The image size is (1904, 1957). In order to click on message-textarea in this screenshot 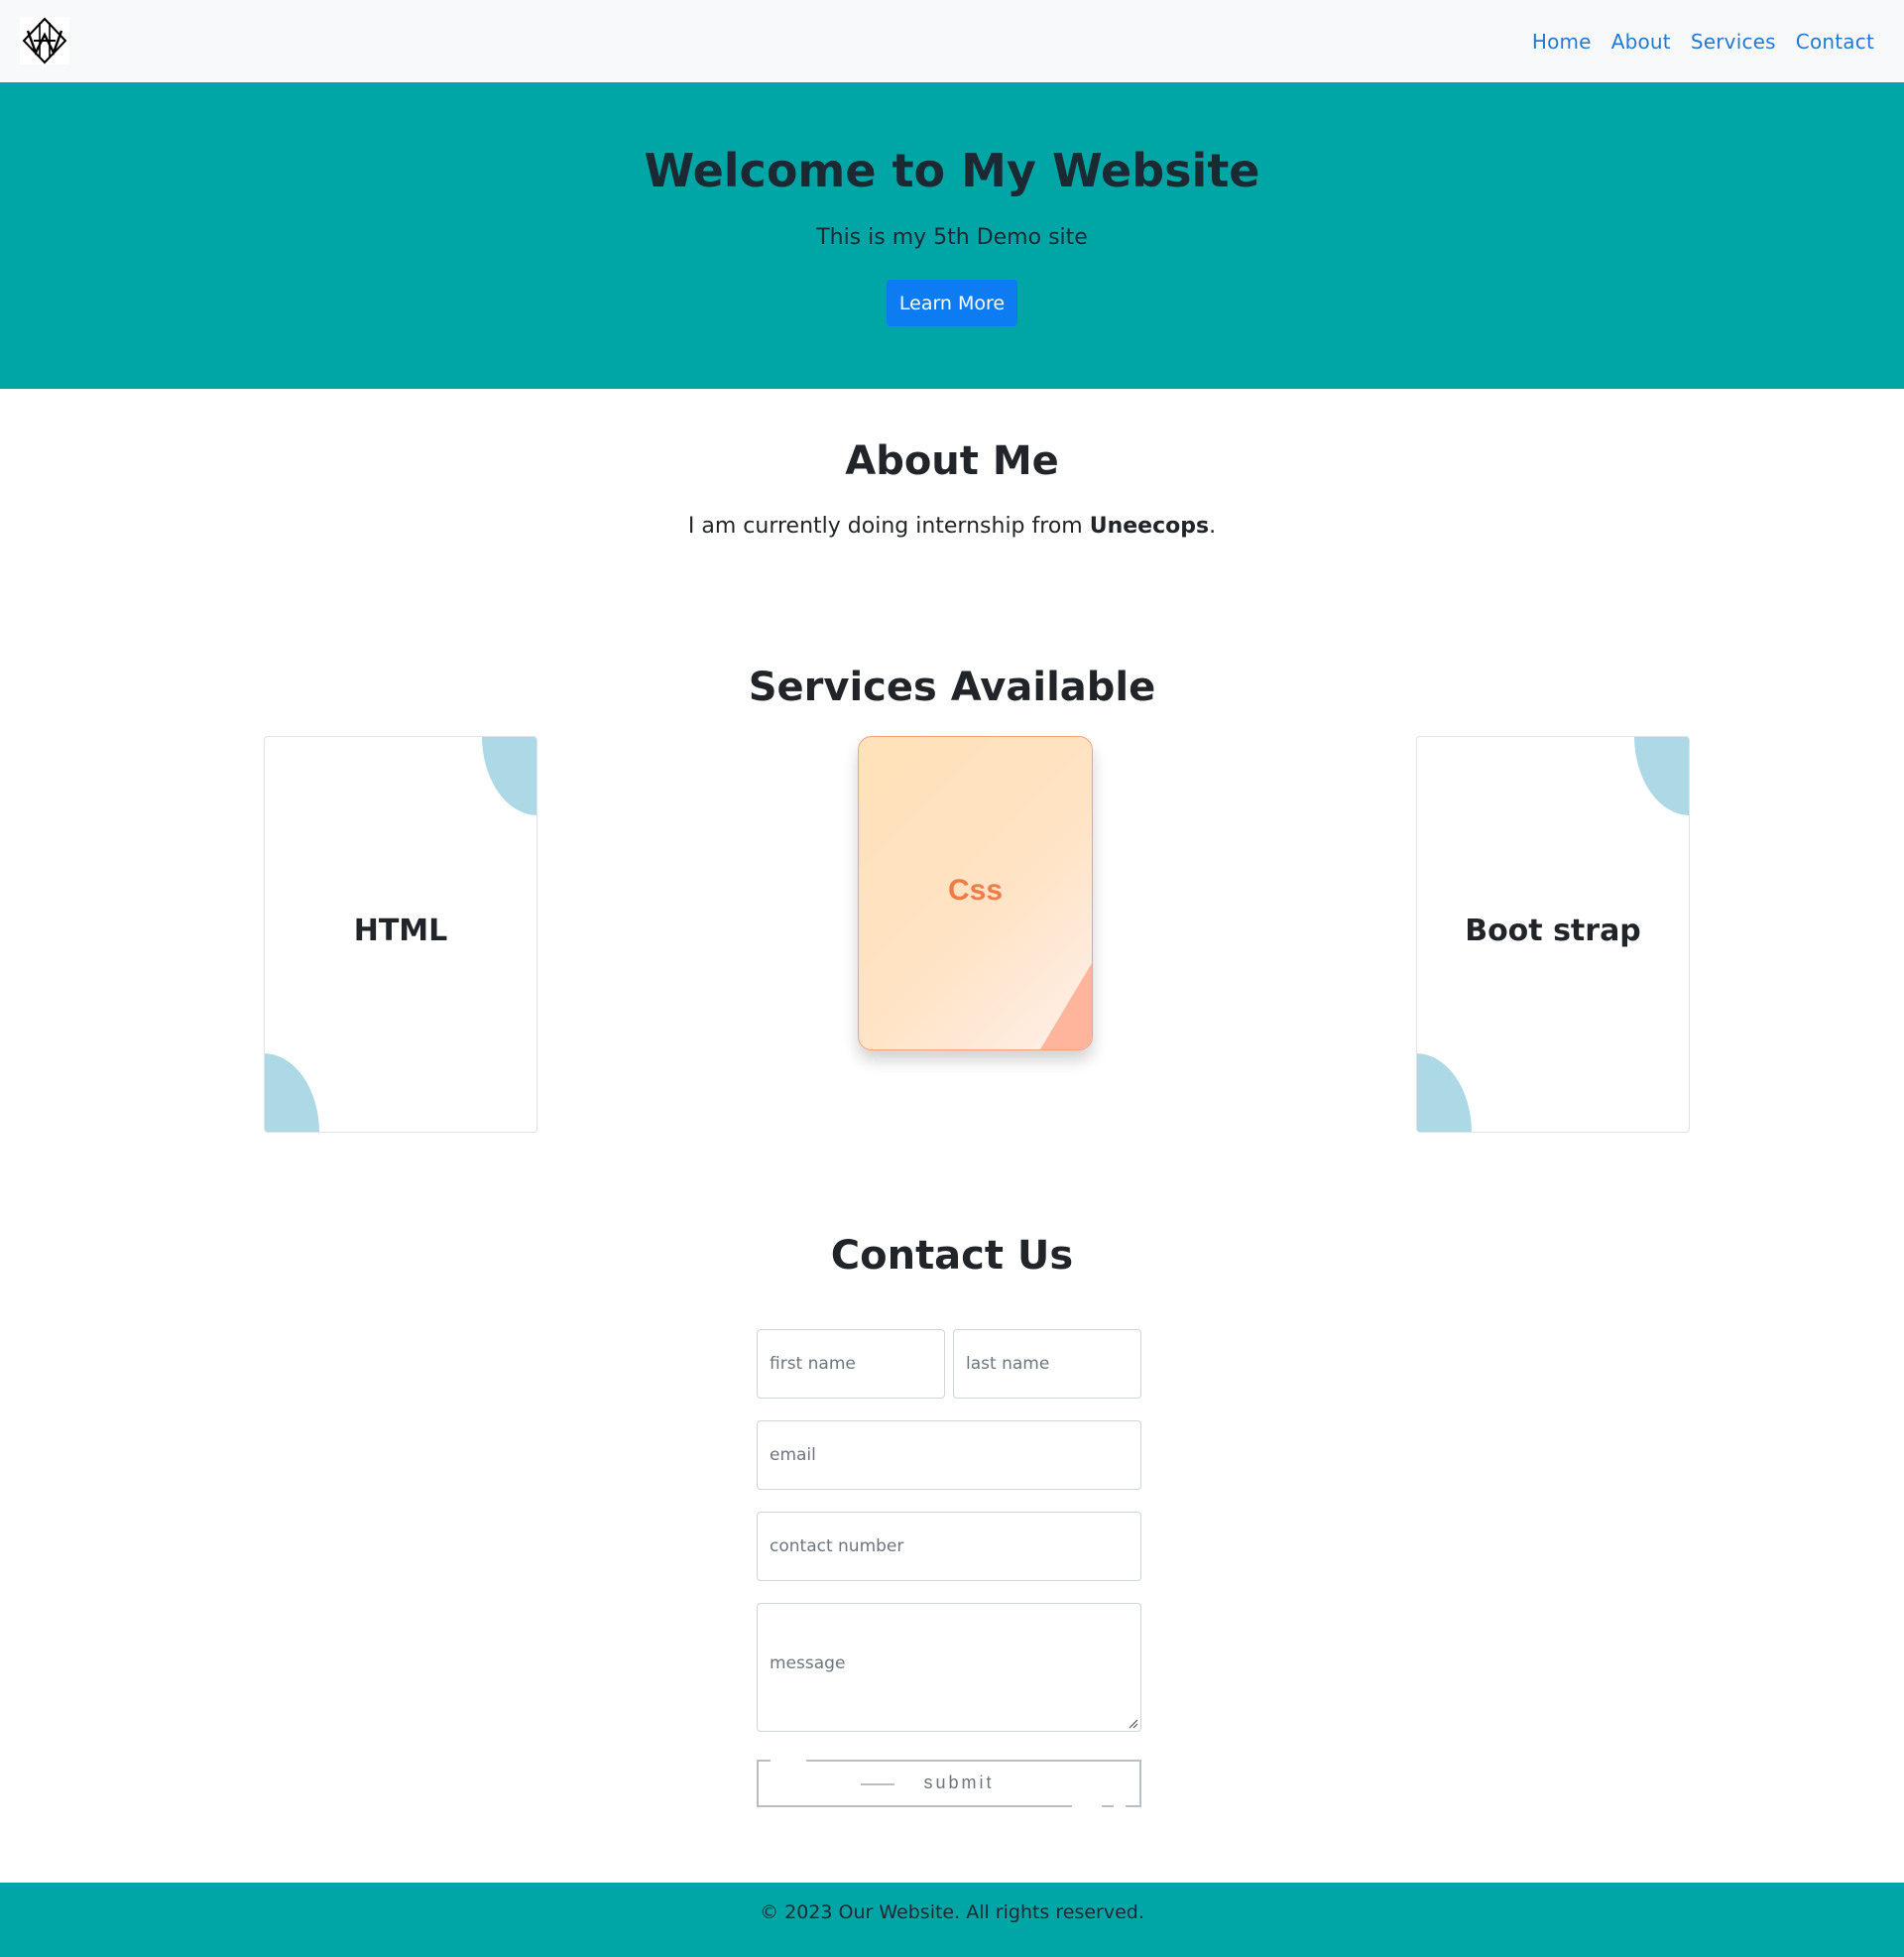, I will do `click(949, 1667)`.